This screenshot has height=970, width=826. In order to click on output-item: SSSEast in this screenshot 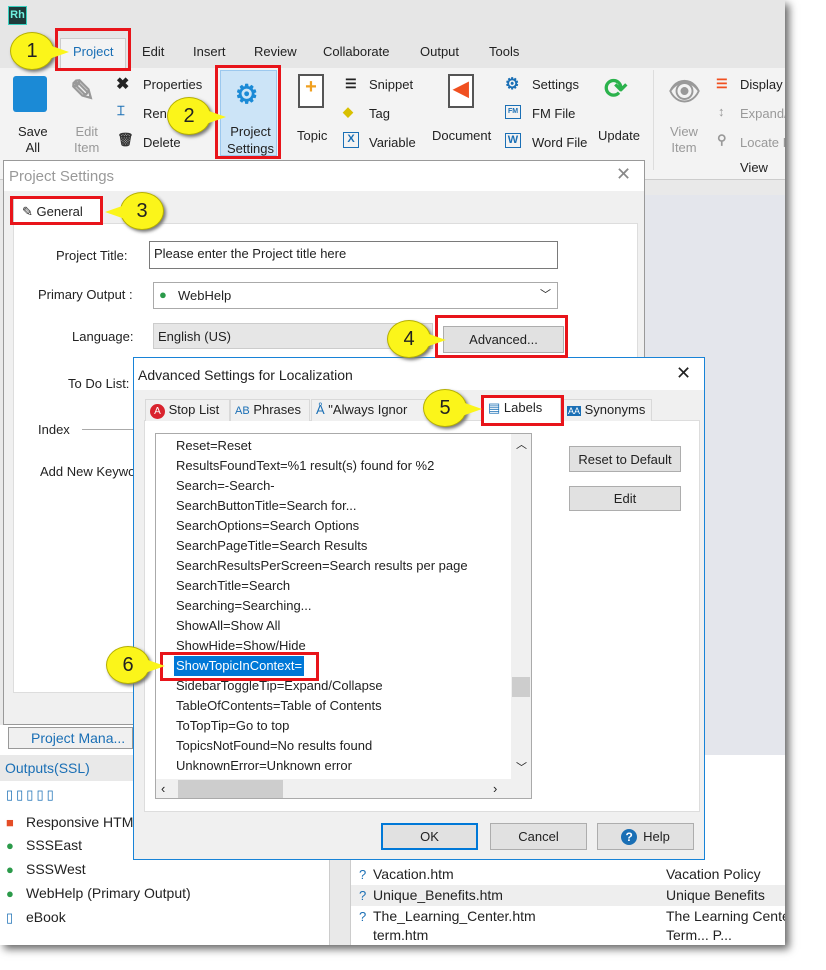, I will do `click(54, 845)`.